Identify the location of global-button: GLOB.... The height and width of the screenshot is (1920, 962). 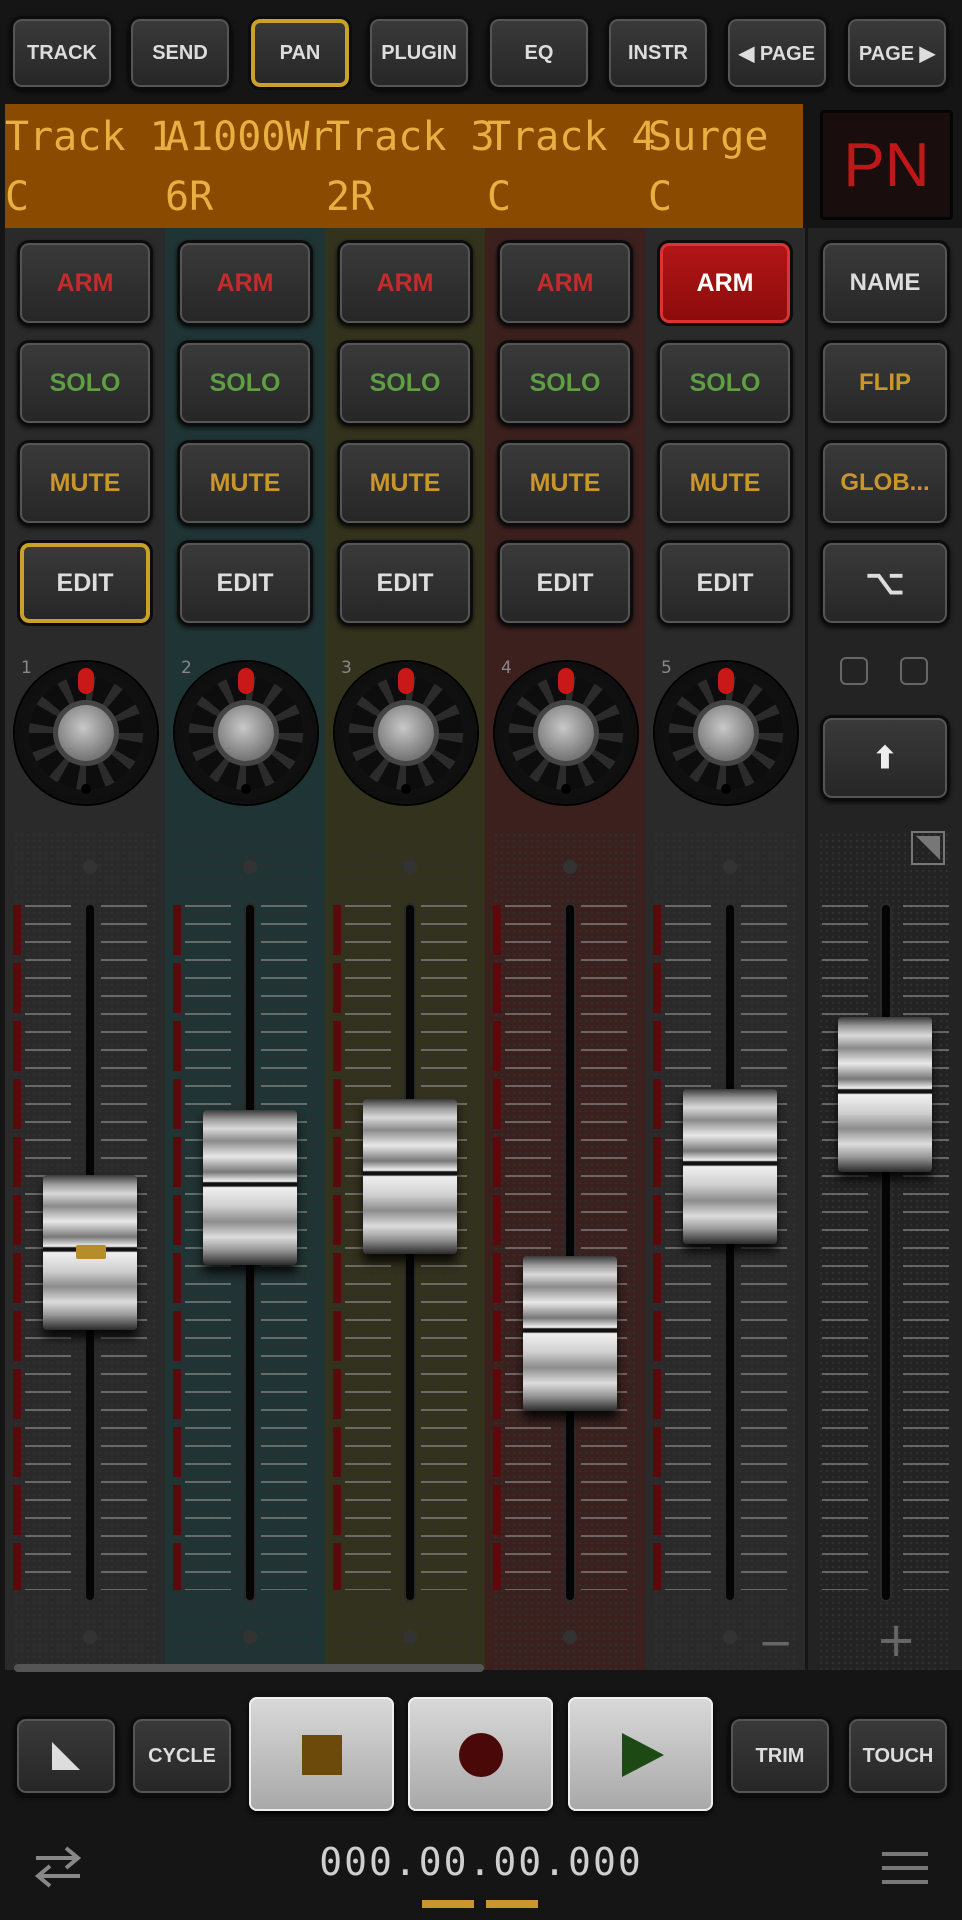
(885, 483).